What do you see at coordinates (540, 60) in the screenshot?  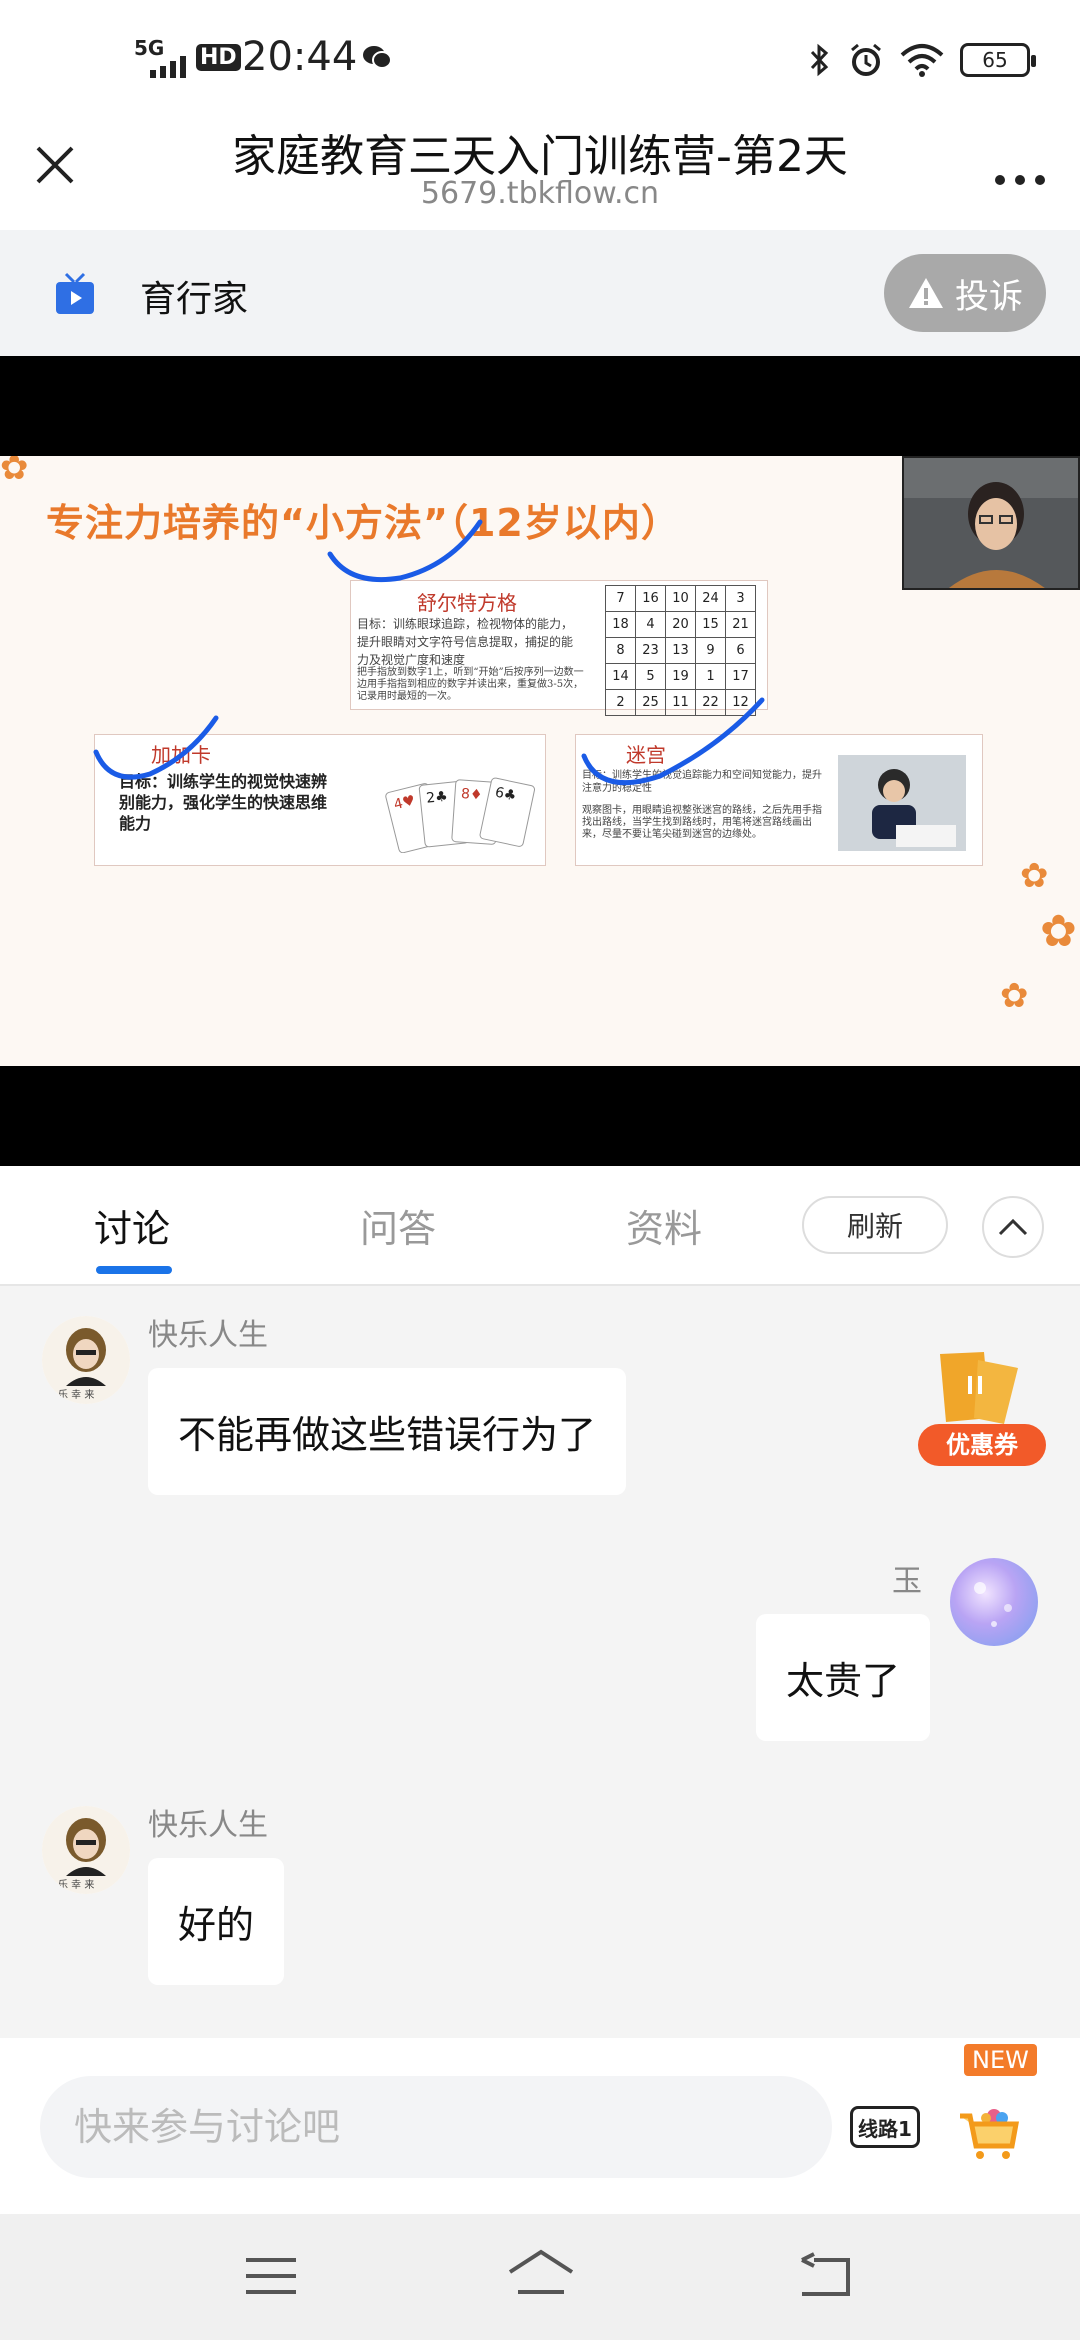 I see `status-bar: 5G HD 20:44 65` at bounding box center [540, 60].